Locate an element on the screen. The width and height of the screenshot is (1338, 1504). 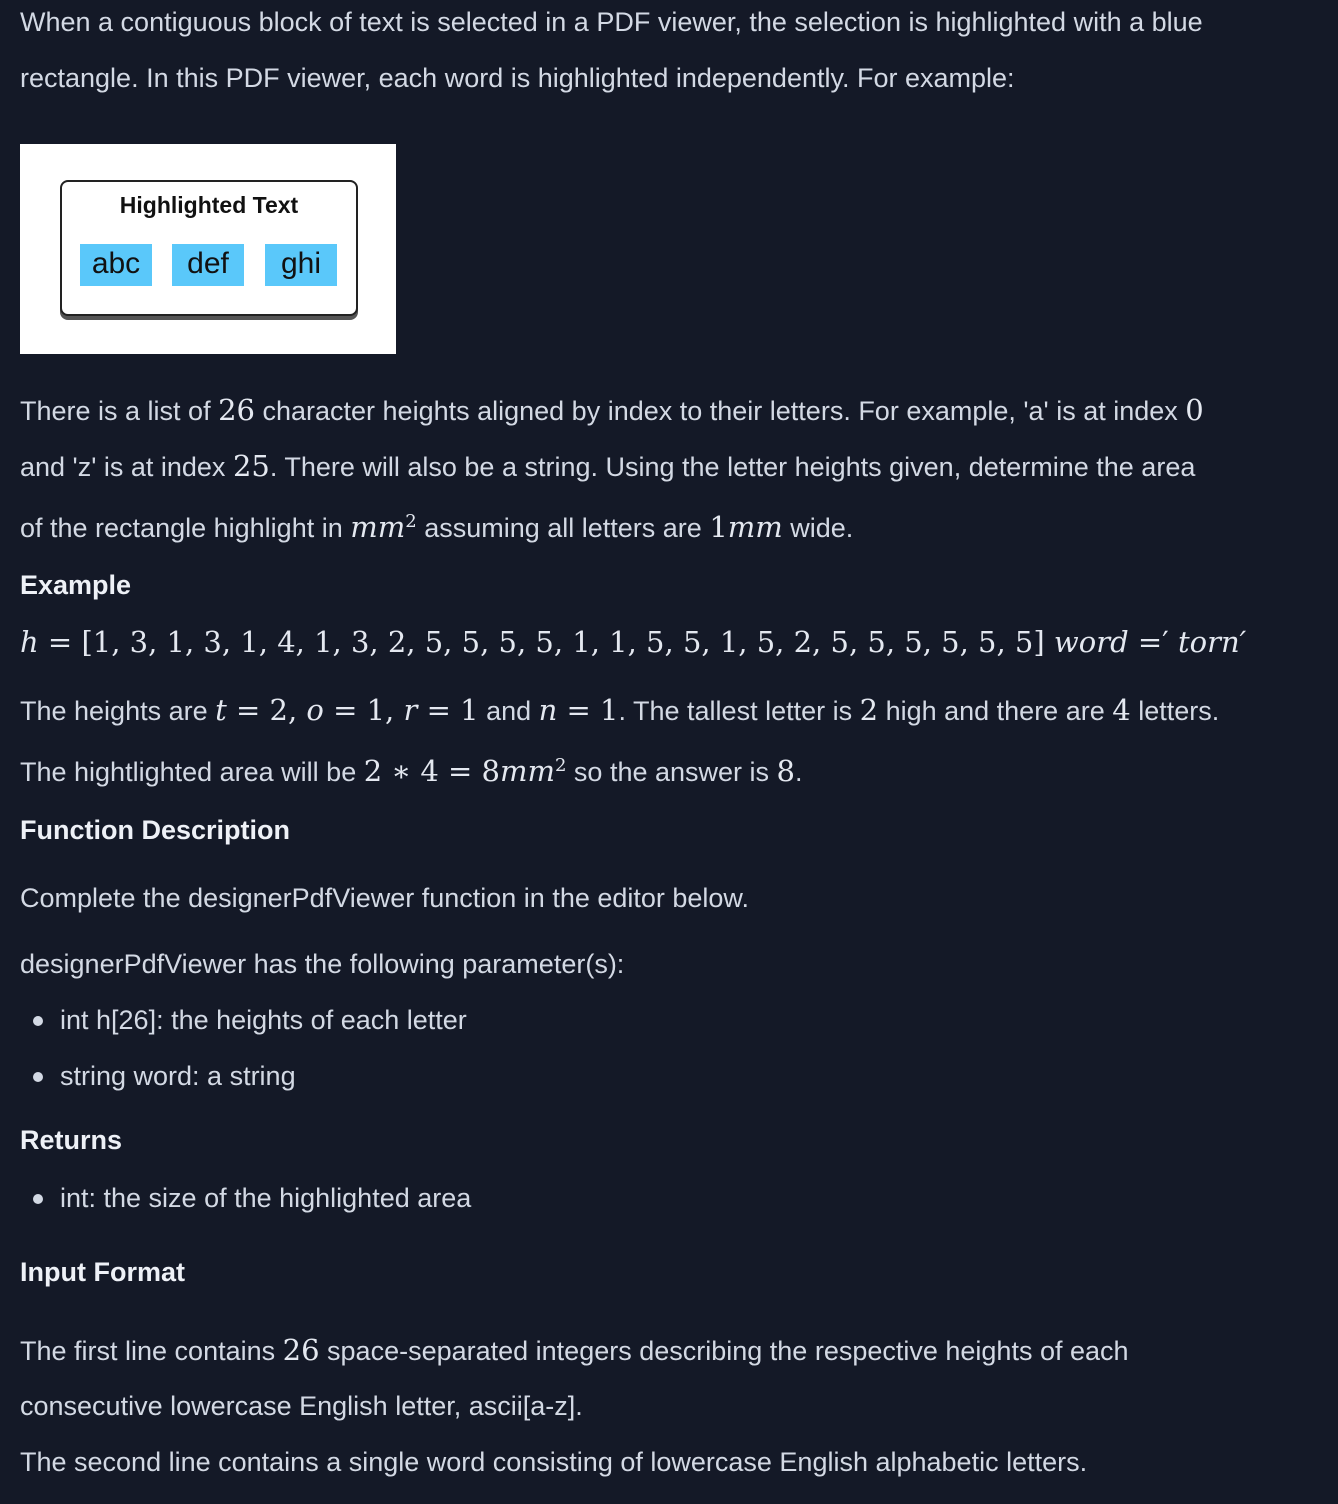
highlighted-word-ghi: ghi is located at coordinates (301, 265).